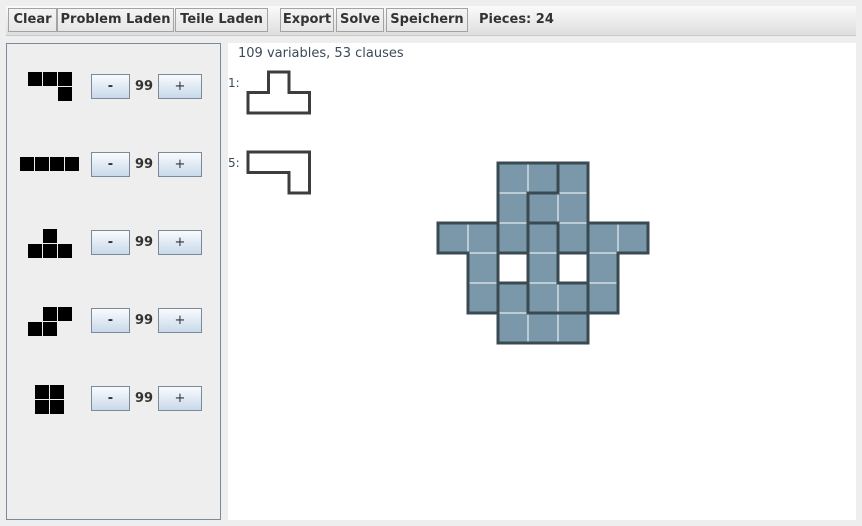  I want to click on clear-button: Clear, so click(32, 20).